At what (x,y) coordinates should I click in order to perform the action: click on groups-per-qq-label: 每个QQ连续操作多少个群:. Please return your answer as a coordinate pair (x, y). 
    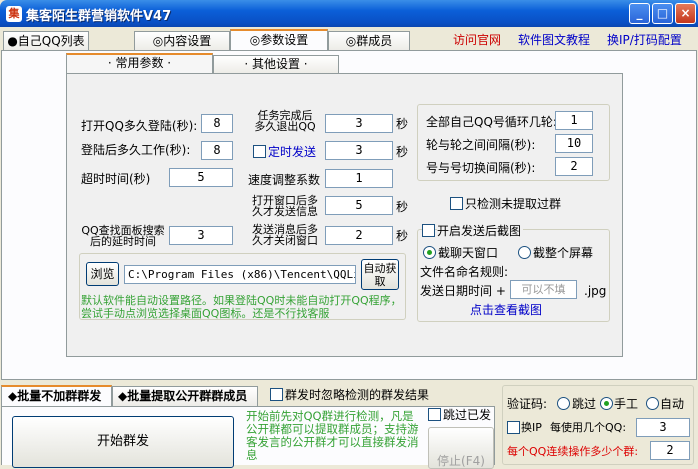
    Looking at the image, I should click on (573, 451).